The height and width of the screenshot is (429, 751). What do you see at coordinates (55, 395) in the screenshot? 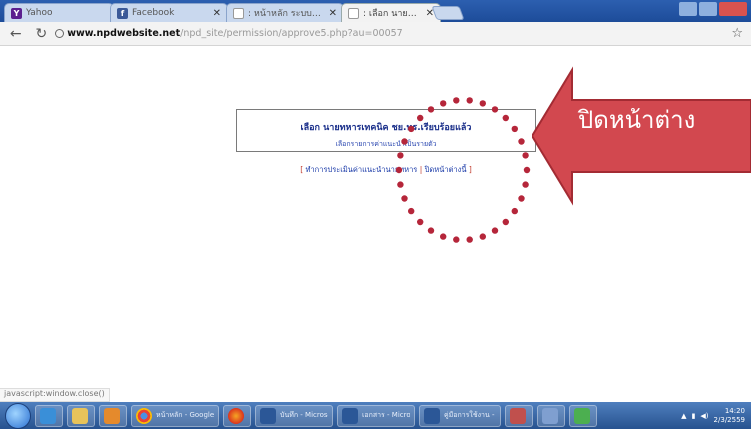
I see `status-bar: javascript:window.close()` at bounding box center [55, 395].